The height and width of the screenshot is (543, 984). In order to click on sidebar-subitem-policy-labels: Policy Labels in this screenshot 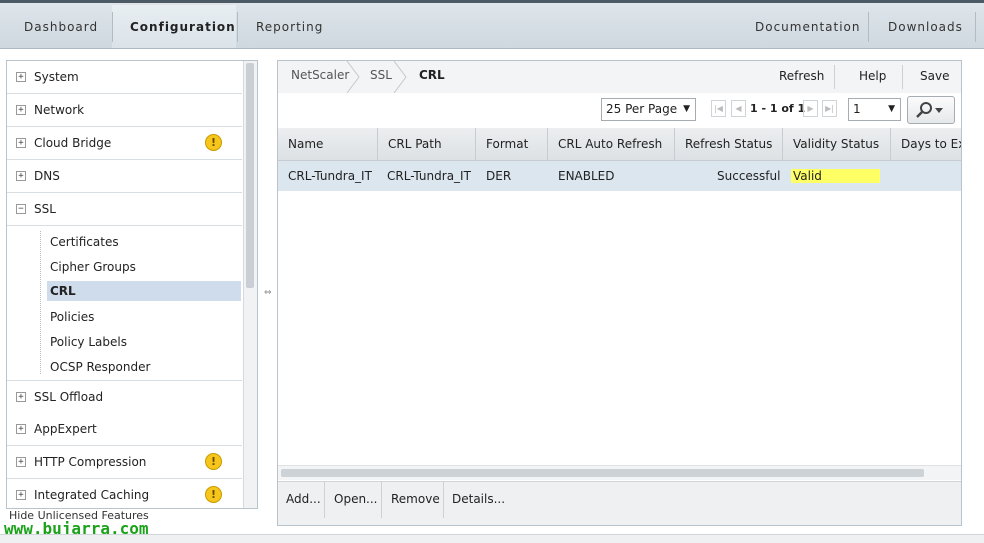, I will do `click(124, 342)`.